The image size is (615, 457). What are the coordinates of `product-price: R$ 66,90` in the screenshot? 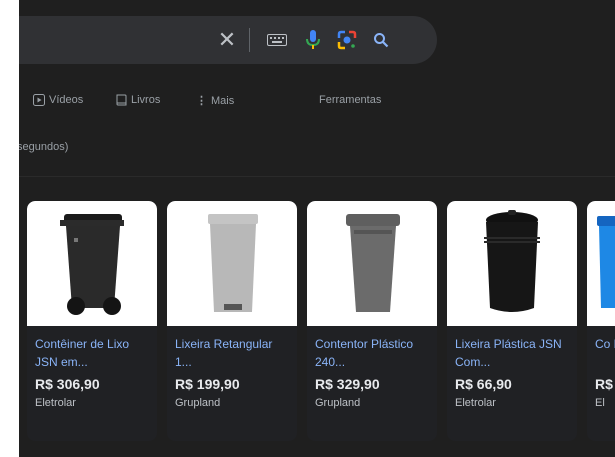 It's located at (483, 384).